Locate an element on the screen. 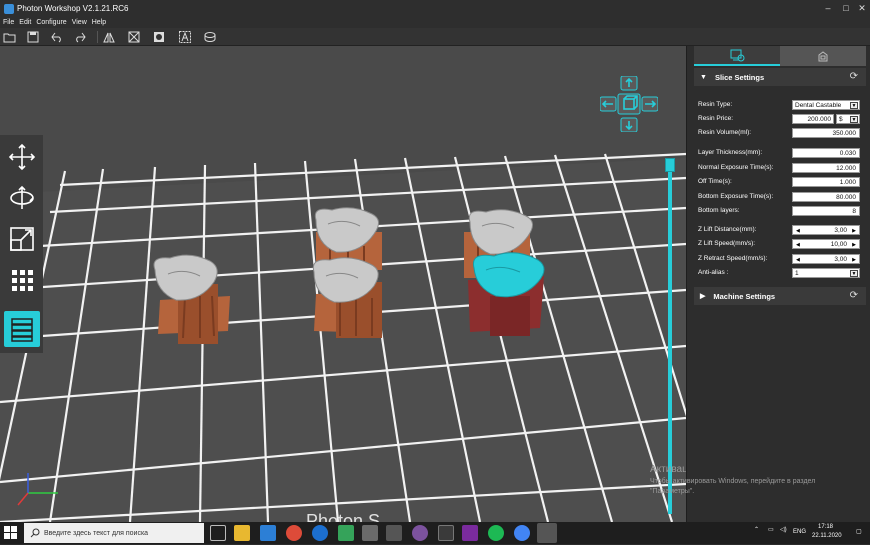  menu-help: Help is located at coordinates (99, 22).